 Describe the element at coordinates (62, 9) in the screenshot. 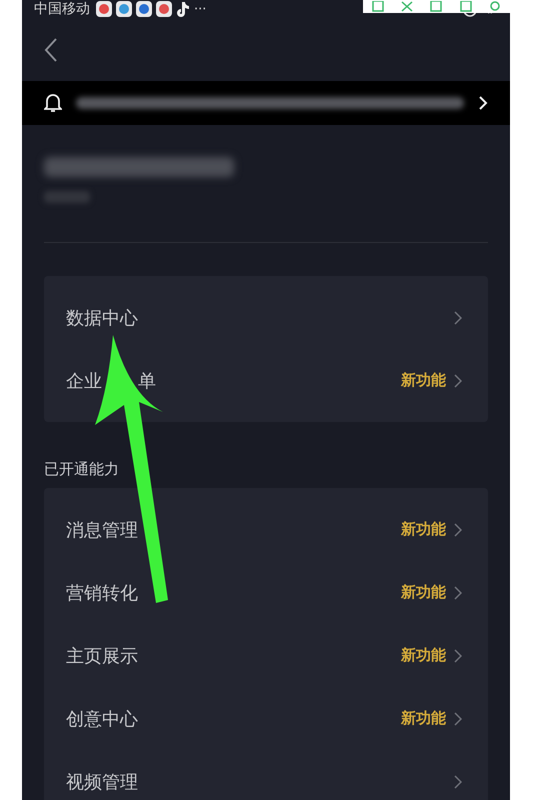

I see `carrier-name: 中国移动` at that location.